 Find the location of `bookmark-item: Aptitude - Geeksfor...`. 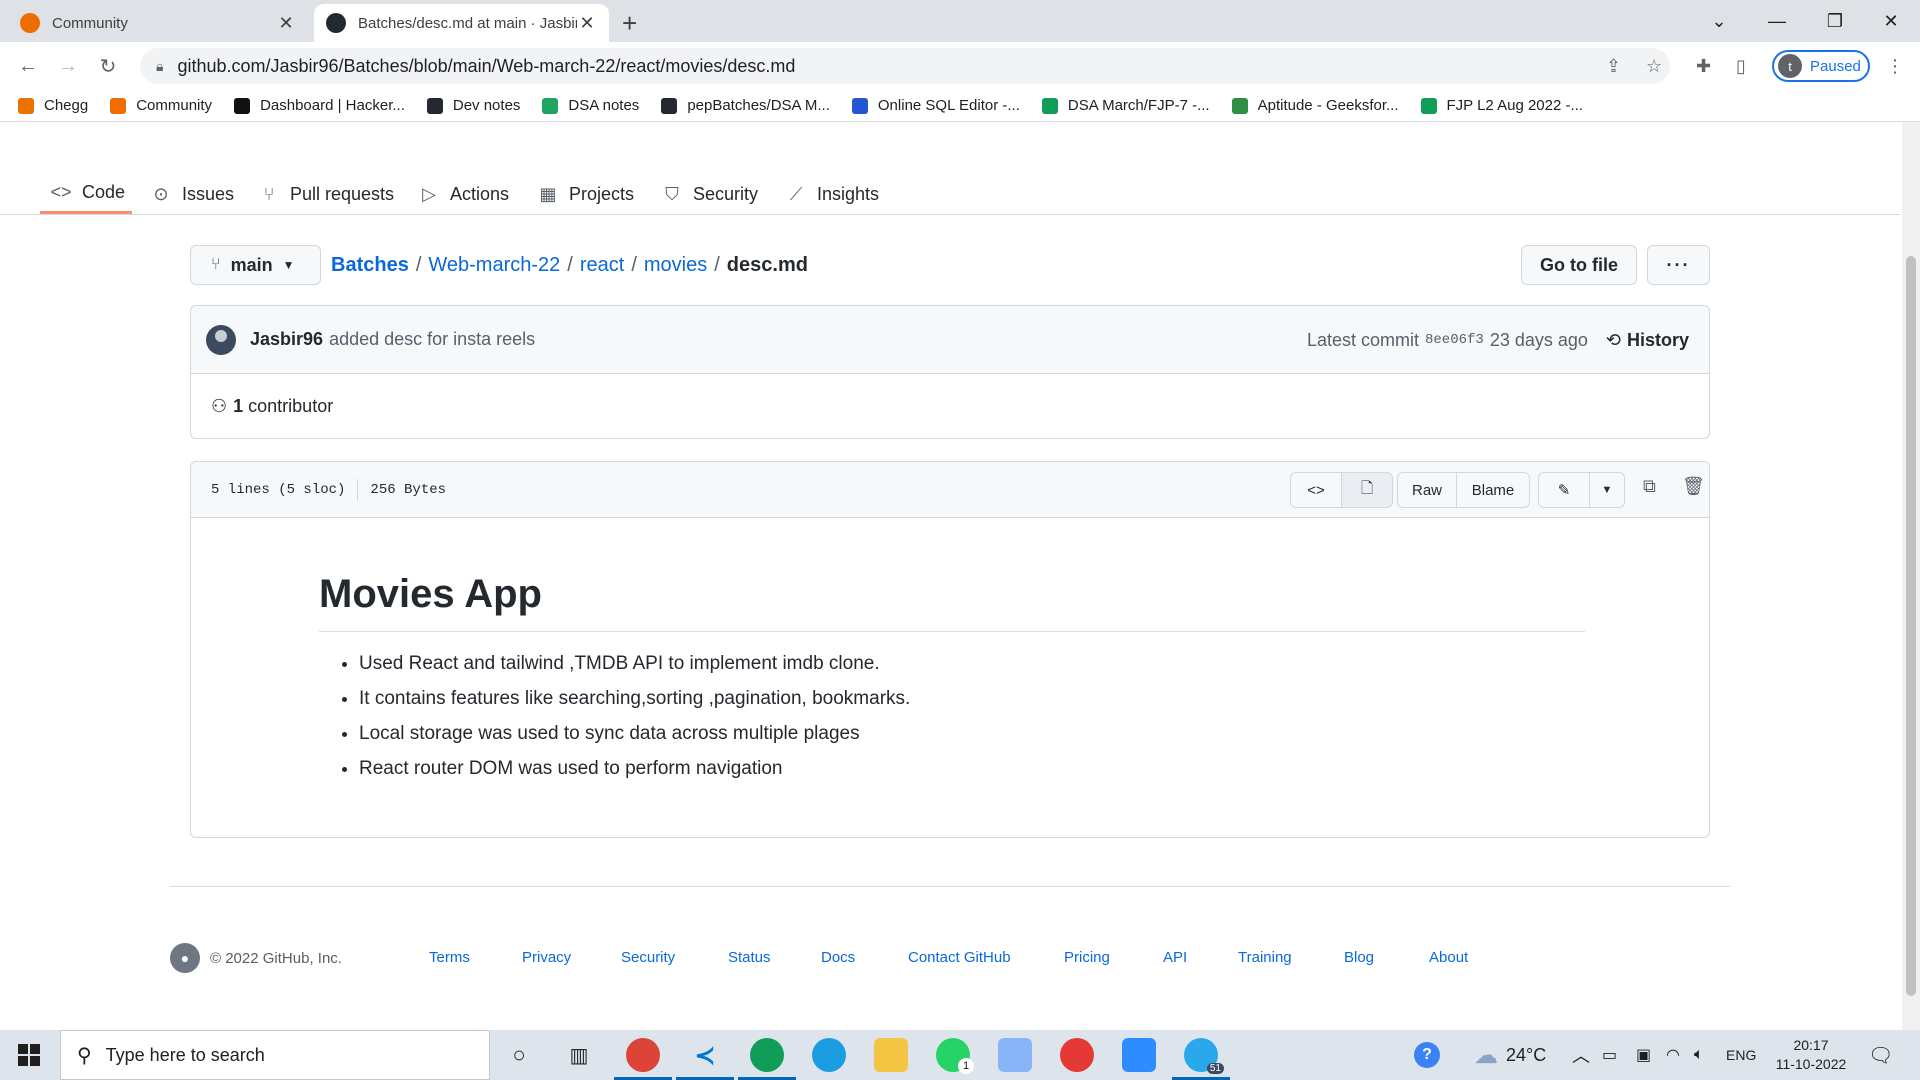

bookmark-item: Aptitude - Geeksfor... is located at coordinates (1315, 105).